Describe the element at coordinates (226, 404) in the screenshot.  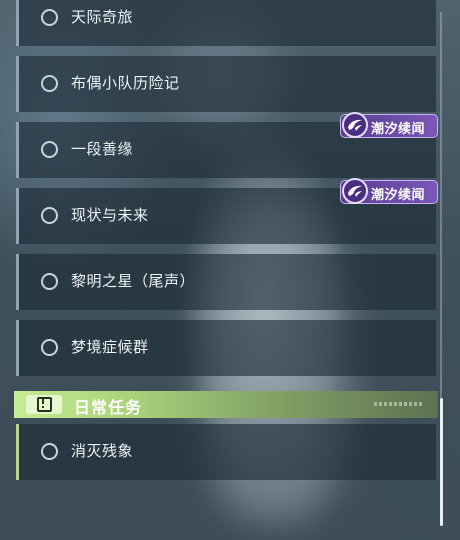
I see `daily-section-header: 日常任务` at that location.